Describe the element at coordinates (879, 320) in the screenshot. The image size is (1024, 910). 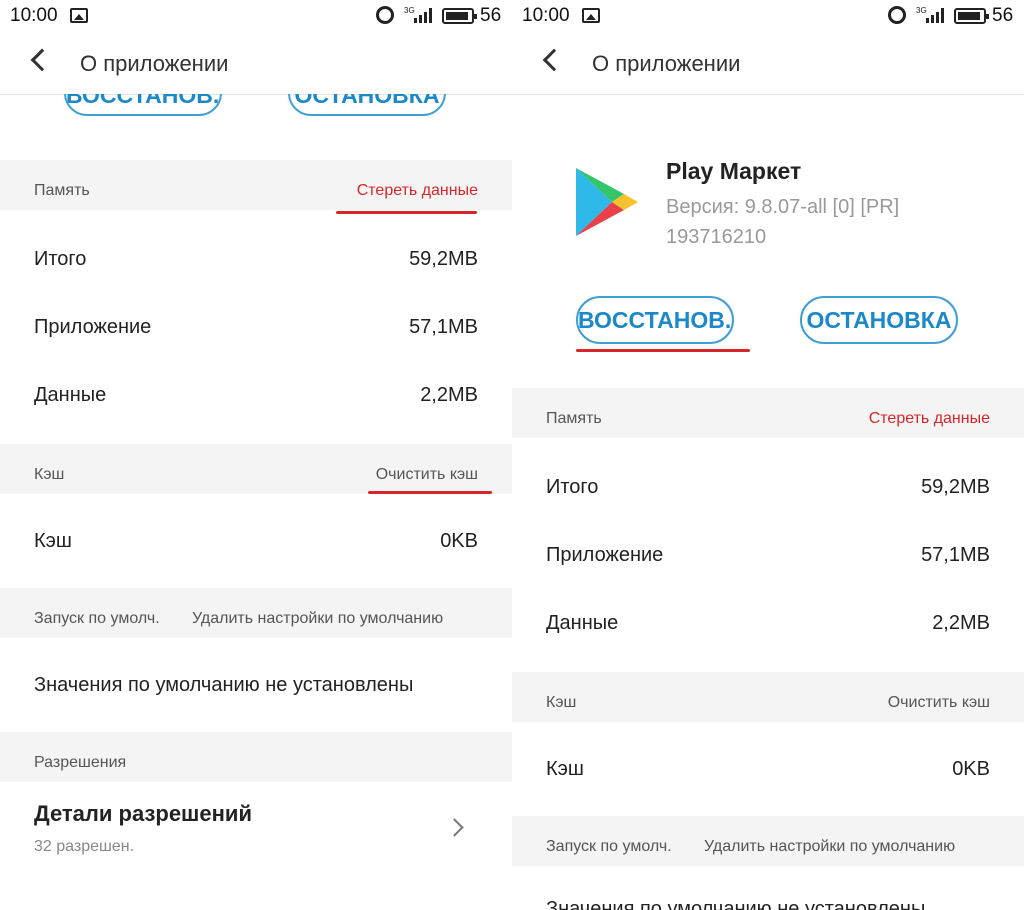
I see `stop-button: ОСТАНОВКА` at that location.